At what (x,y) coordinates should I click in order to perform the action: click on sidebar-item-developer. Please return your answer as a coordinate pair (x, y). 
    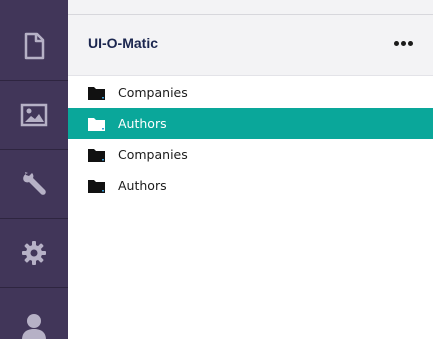
    Looking at the image, I should click on (34, 184).